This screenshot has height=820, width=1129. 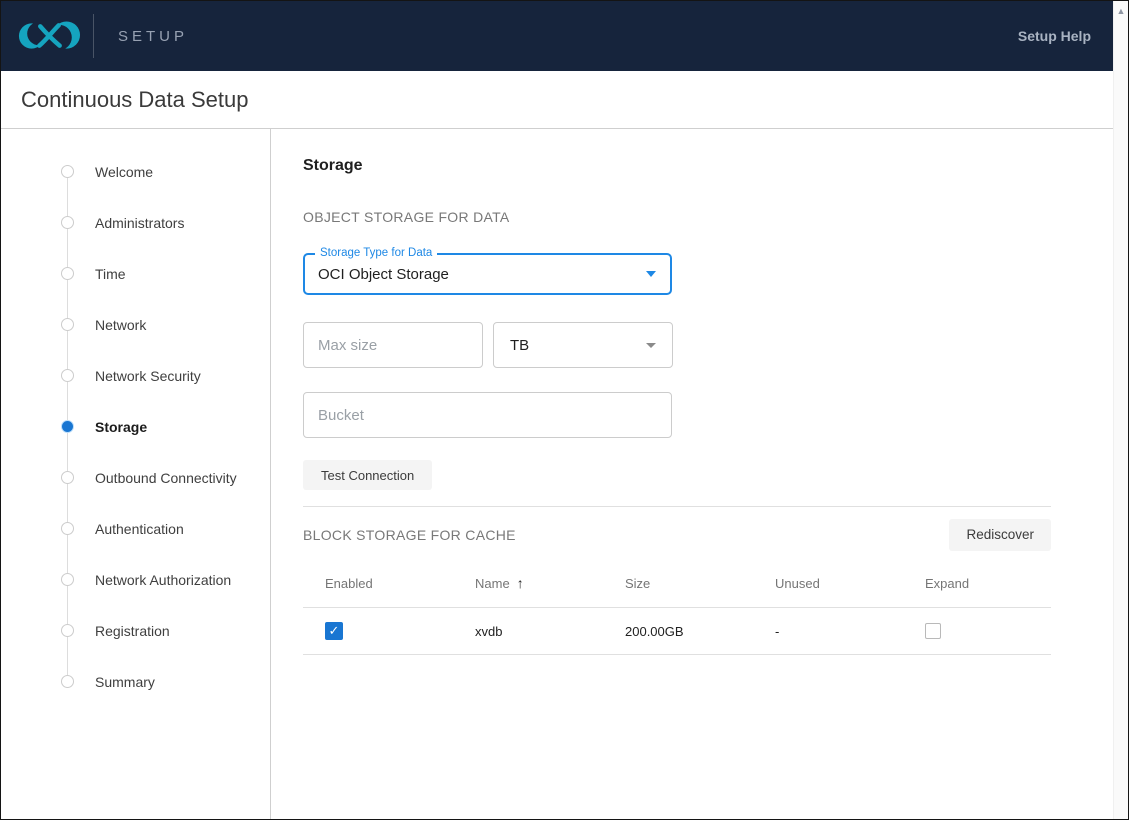 I want to click on column-header-label: Name, so click(x=492, y=583).